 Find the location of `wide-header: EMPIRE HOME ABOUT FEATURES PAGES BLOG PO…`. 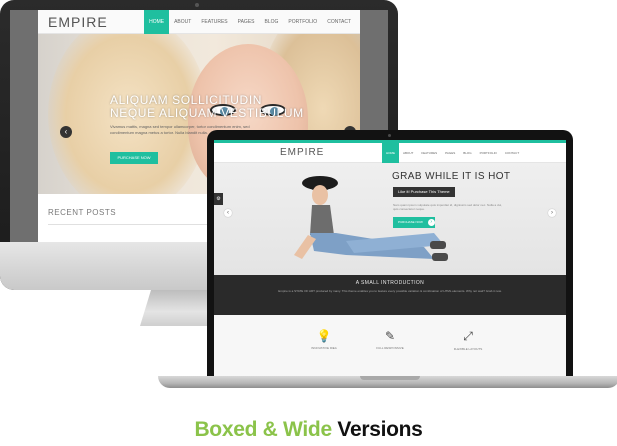

wide-header: EMPIRE HOME ABOUT FEATURES PAGES BLOG PO… is located at coordinates (390, 153).